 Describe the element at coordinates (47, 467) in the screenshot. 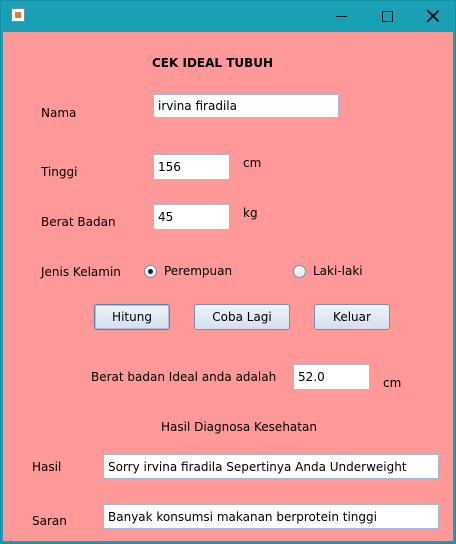

I see `hasil-label: Hasil` at that location.